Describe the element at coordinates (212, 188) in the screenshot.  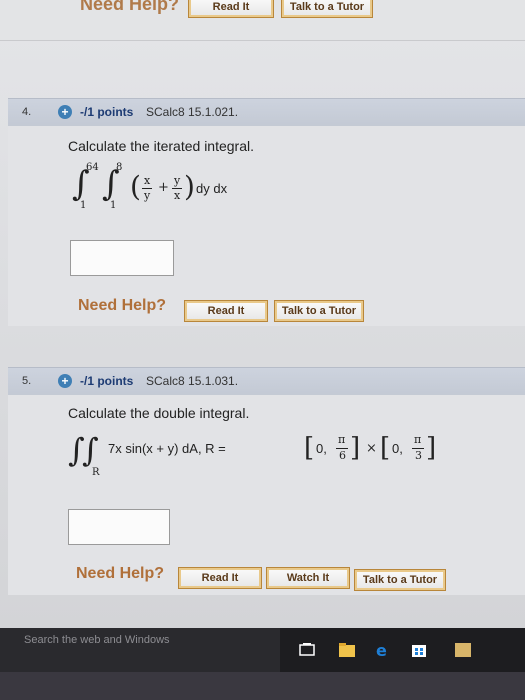
I see `differentials: dy dx` at that location.